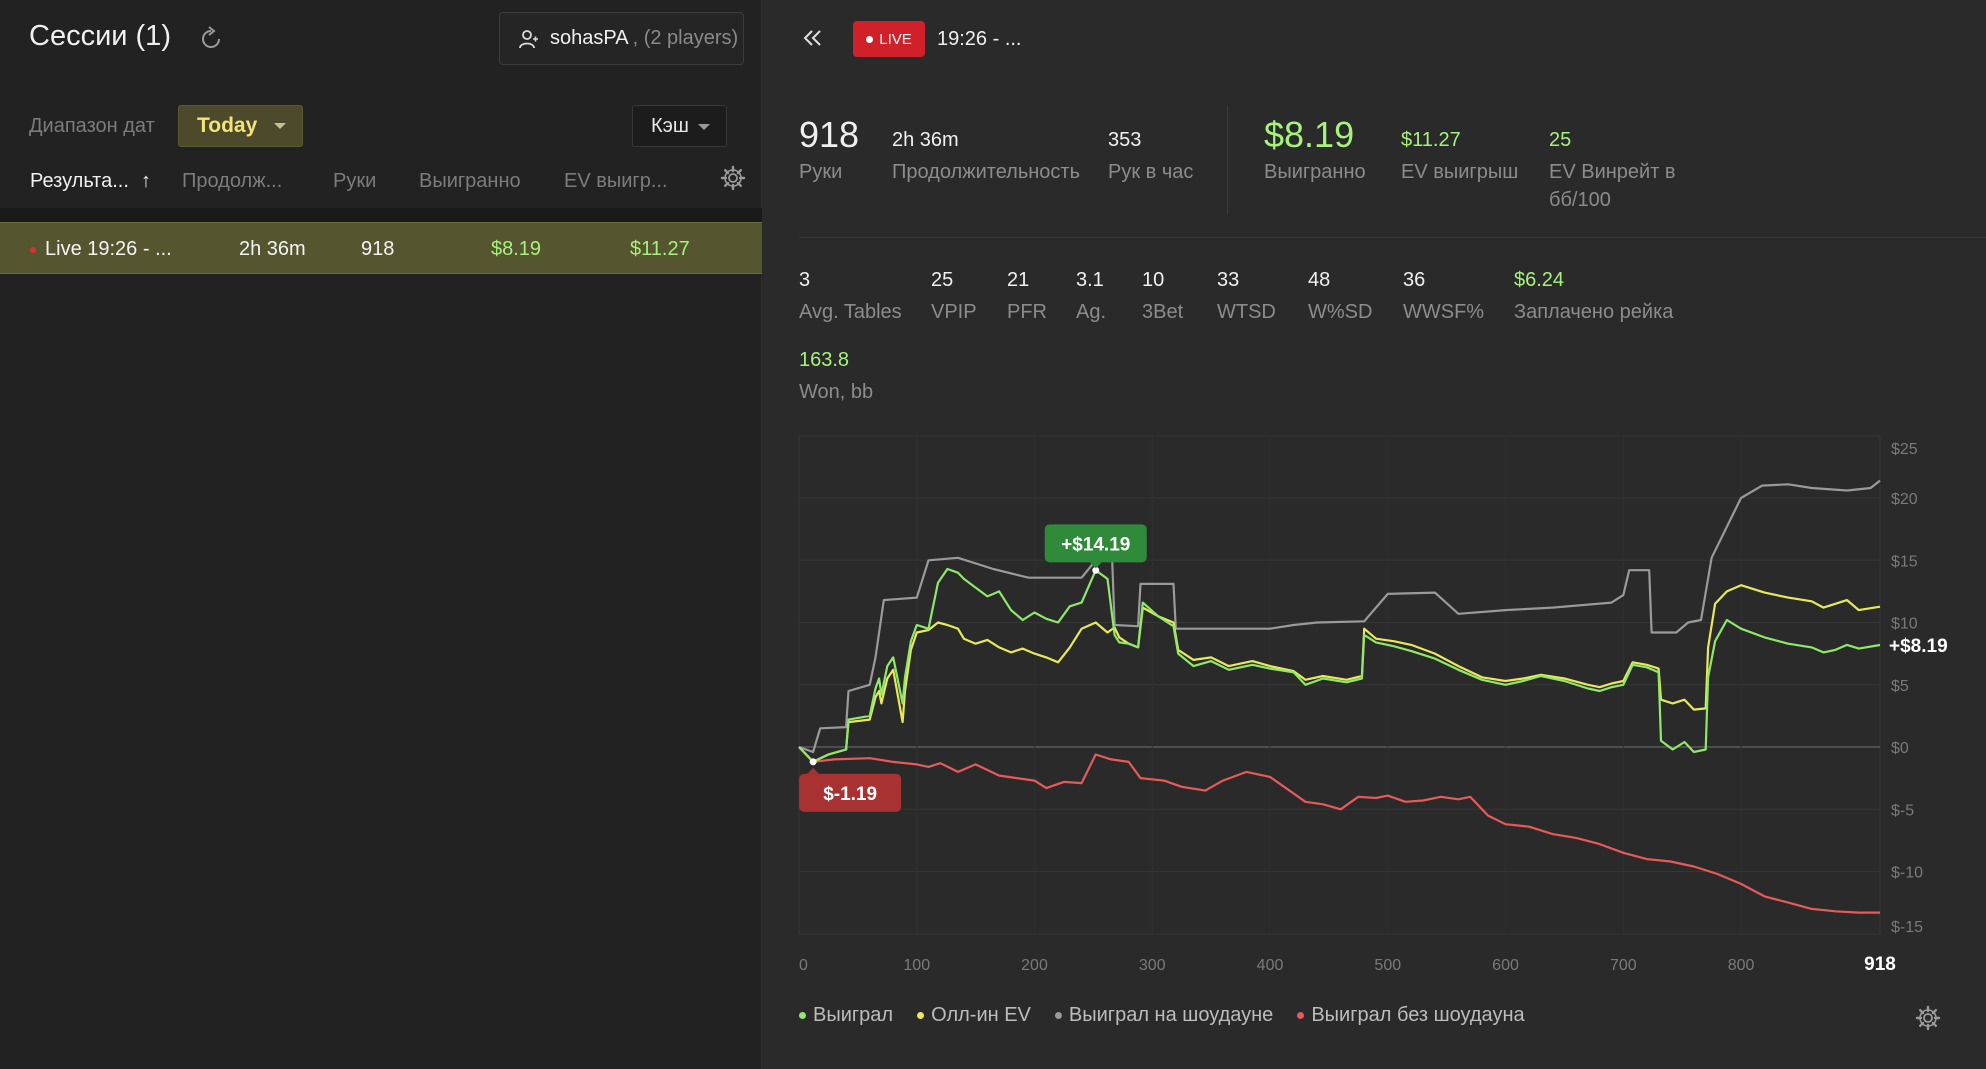  Describe the element at coordinates (853, 1015) in the screenshot. I see `legend-label: Выиграл` at that location.